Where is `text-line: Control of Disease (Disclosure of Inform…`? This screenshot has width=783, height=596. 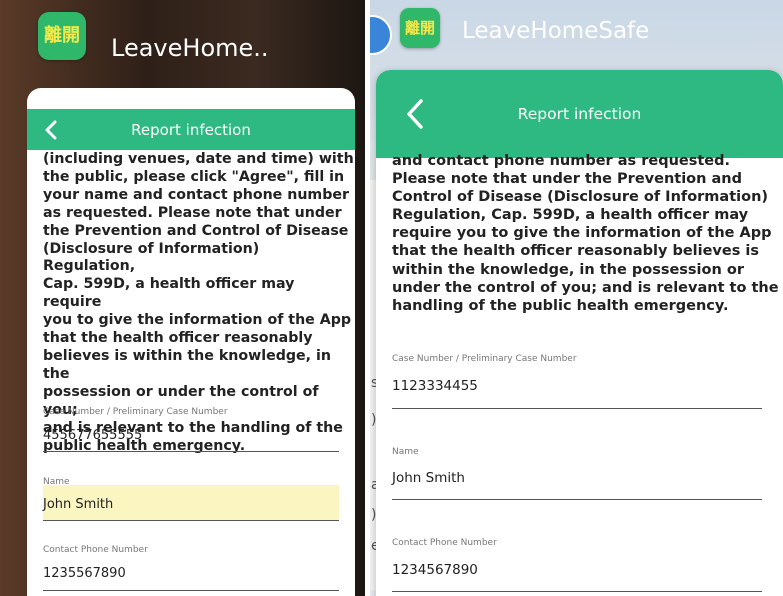 text-line: Control of Disease (Disclosure of Inform… is located at coordinates (580, 197).